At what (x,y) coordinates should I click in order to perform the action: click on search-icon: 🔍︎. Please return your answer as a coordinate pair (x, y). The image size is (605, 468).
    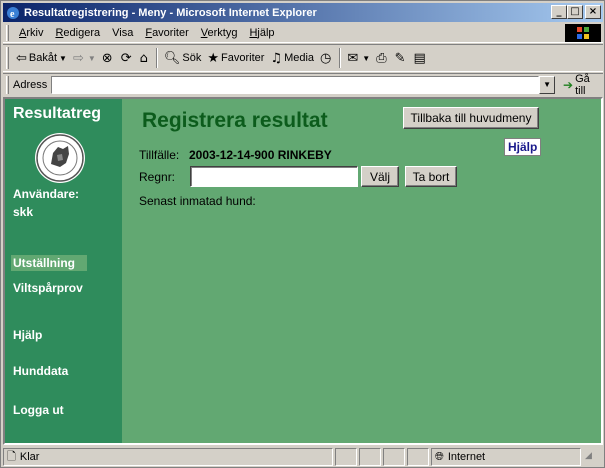
    Looking at the image, I should click on (172, 58).